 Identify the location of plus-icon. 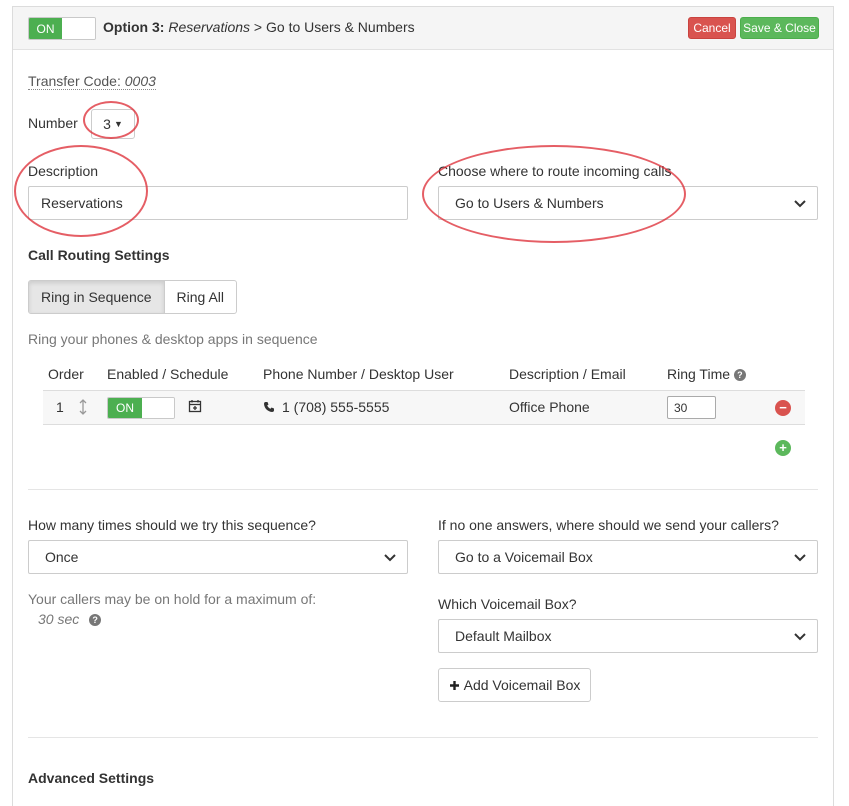
(454, 685).